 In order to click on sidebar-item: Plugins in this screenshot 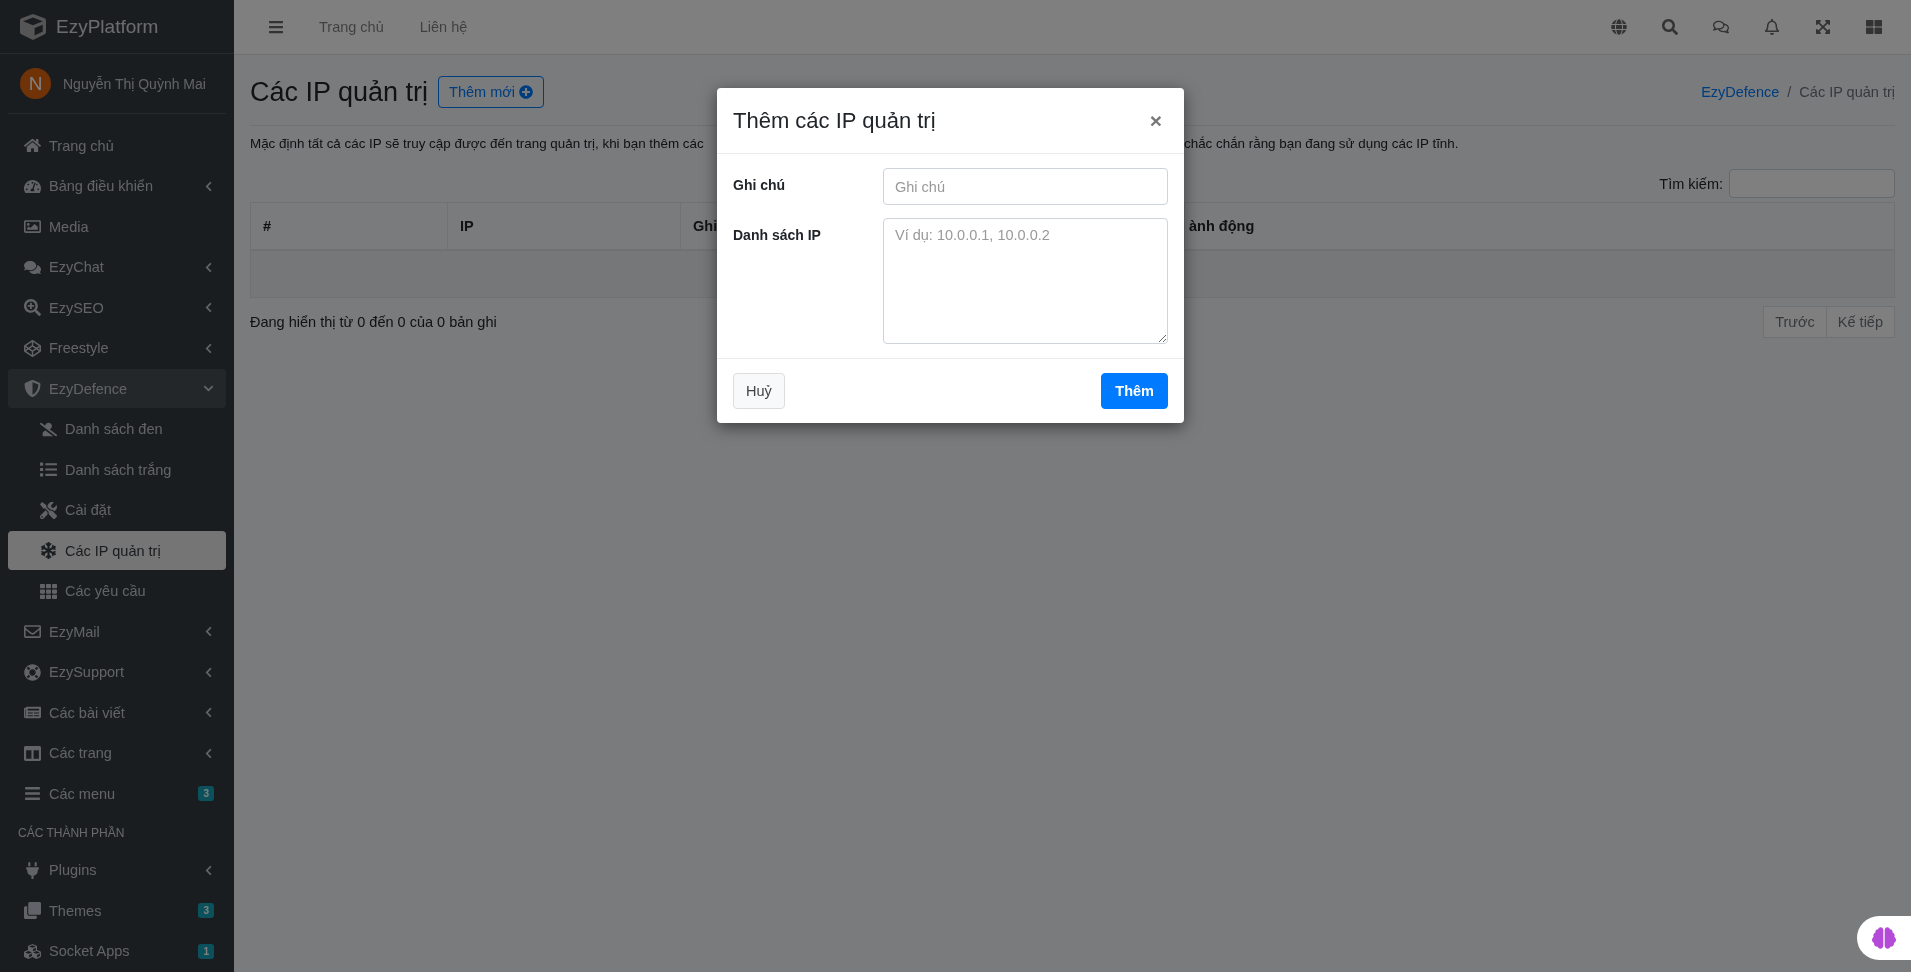, I will do `click(117, 870)`.